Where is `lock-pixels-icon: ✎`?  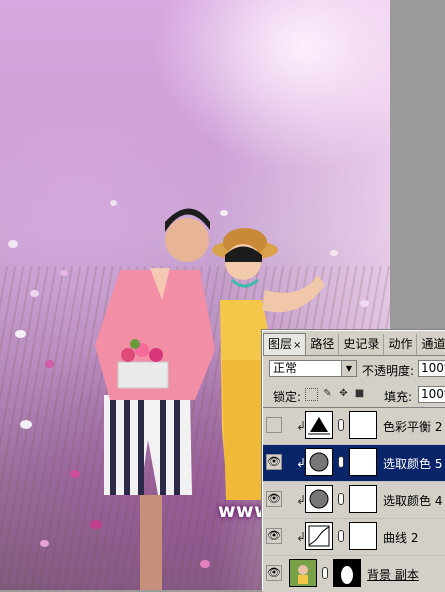 lock-pixels-icon: ✎ is located at coordinates (327, 393).